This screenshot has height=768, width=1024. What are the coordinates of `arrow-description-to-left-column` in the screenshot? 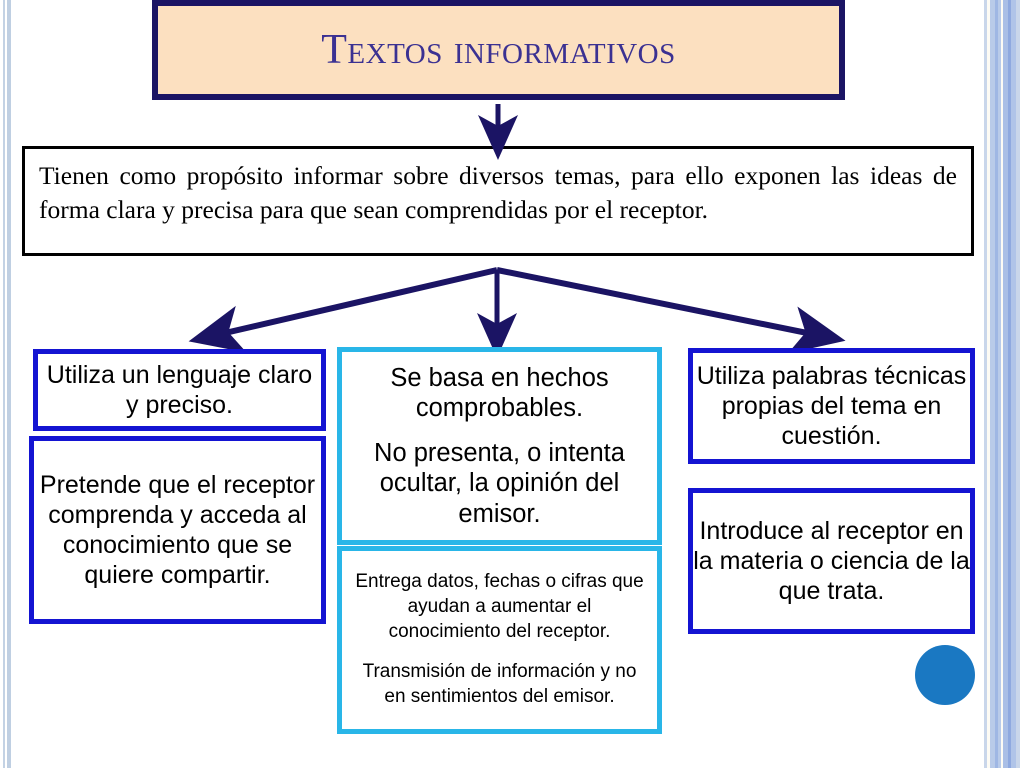 It's located at (343, 310).